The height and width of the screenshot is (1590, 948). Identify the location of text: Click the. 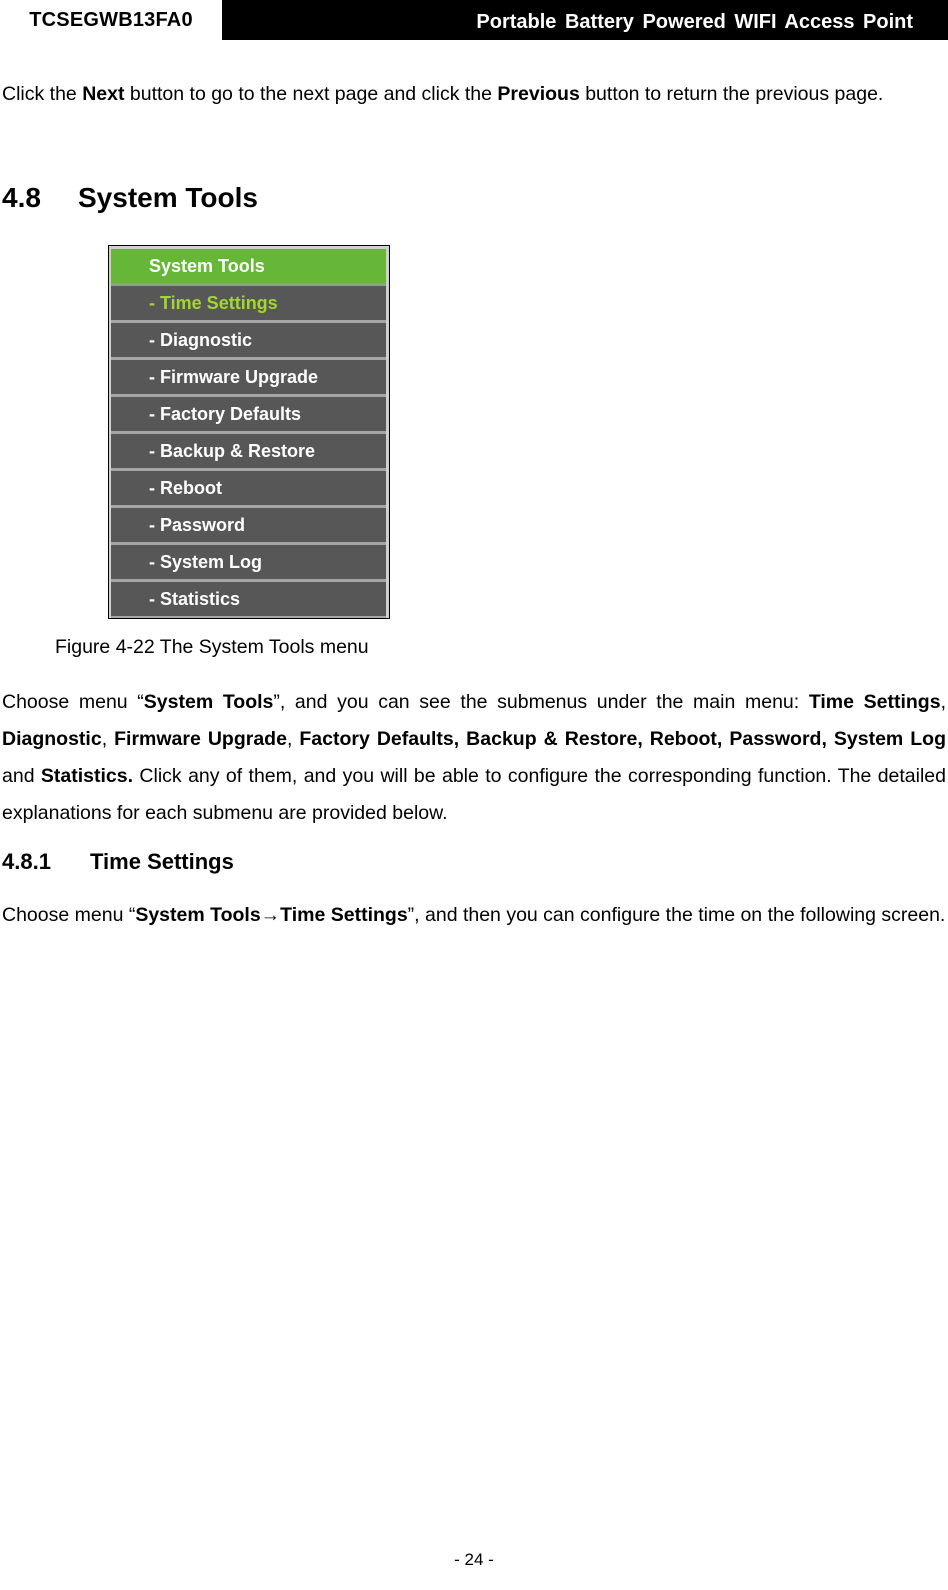
(42, 94).